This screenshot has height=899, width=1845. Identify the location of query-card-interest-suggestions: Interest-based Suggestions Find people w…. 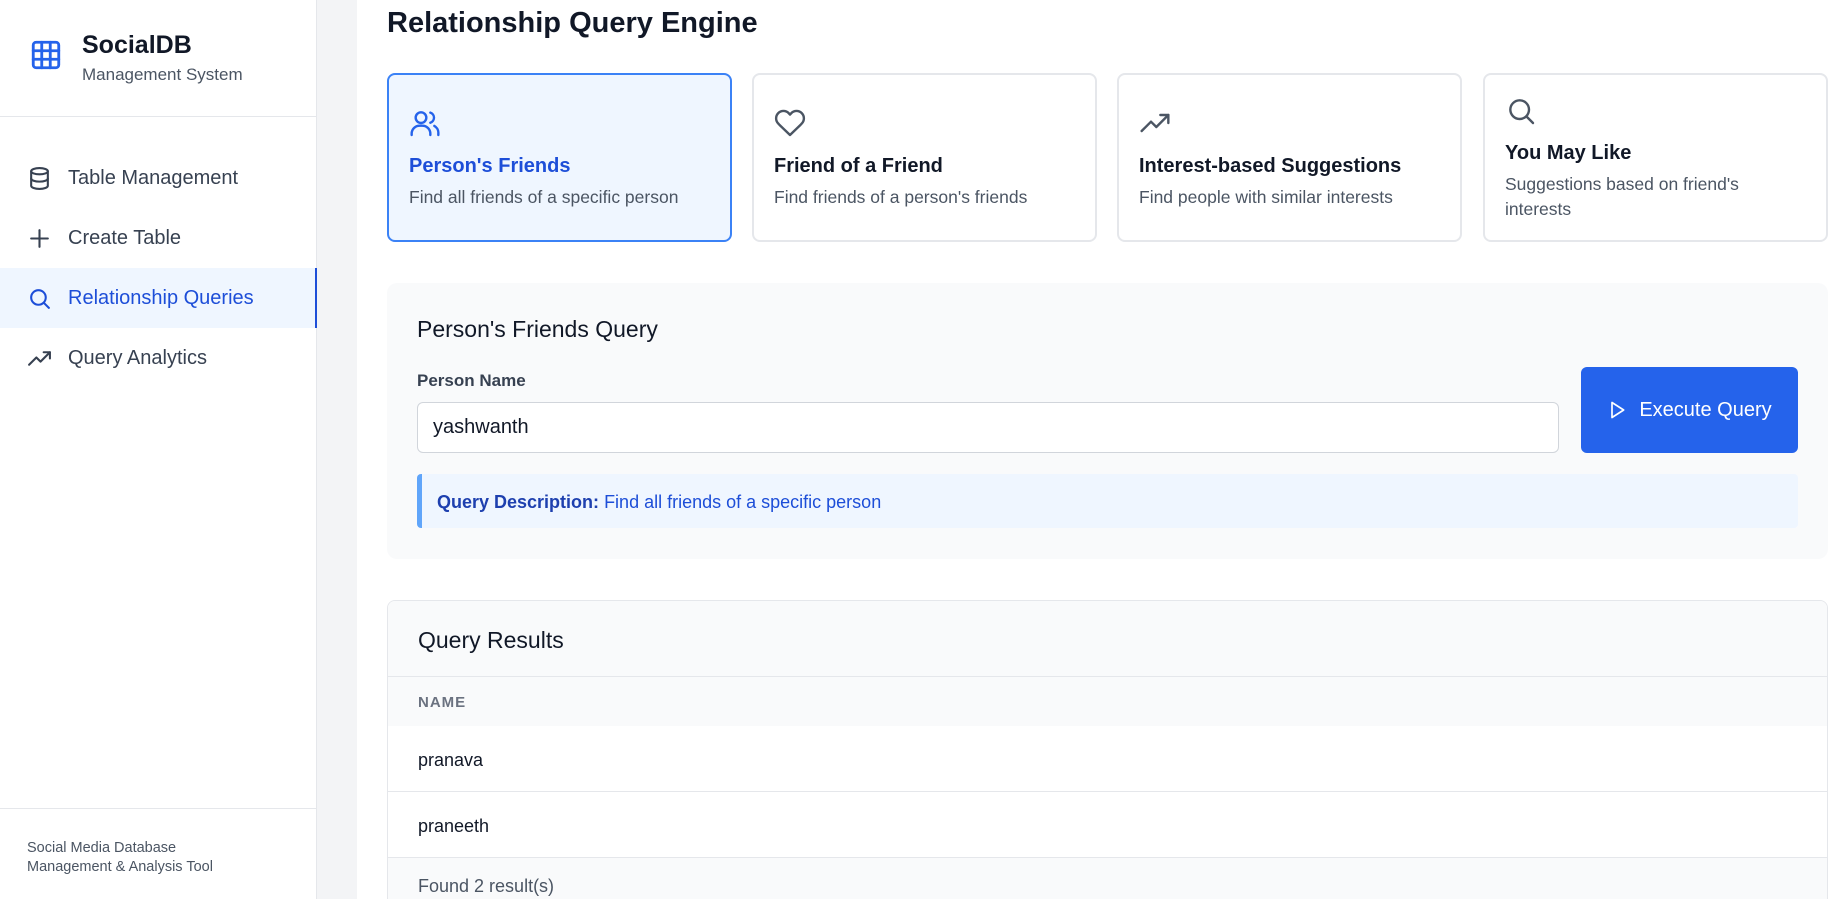
(1289, 157).